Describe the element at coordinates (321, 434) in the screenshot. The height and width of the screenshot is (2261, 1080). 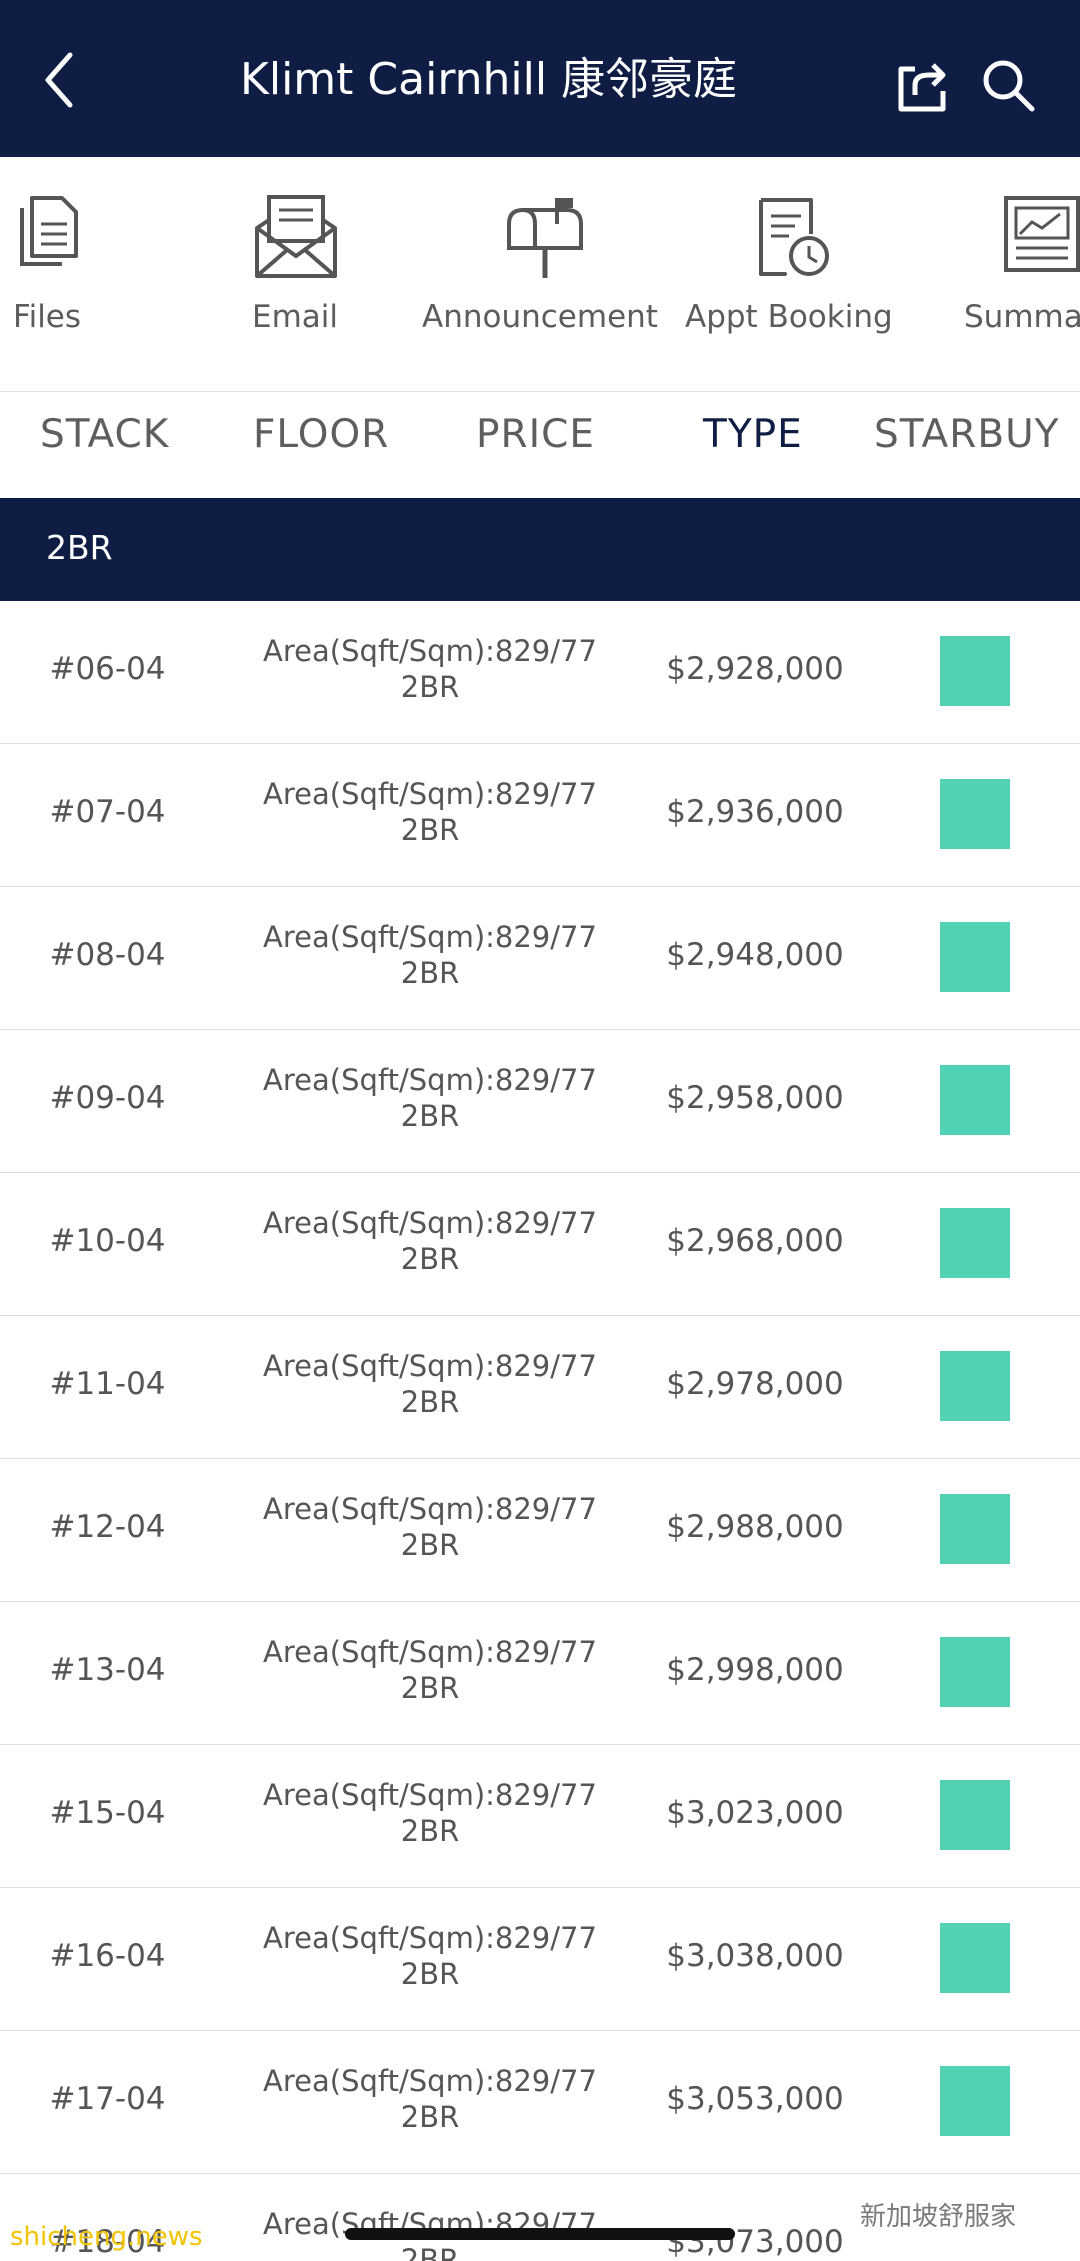
I see `tab-floor: FLOOR` at that location.